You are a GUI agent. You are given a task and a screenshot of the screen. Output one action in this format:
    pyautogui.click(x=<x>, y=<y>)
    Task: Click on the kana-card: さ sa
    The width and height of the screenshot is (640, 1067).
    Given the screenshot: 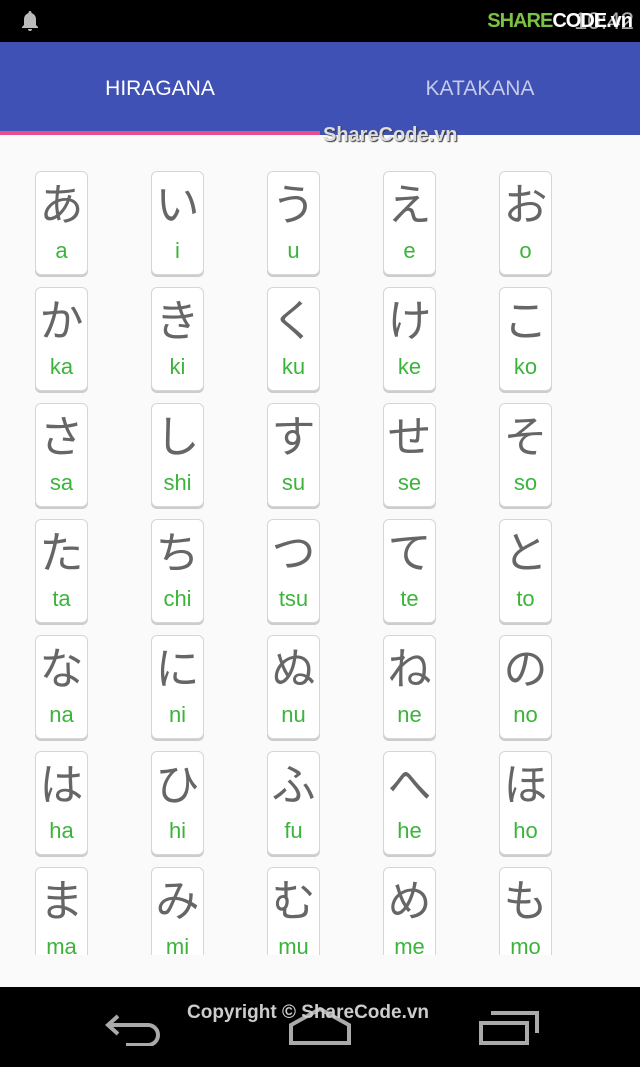 What is the action you would take?
    pyautogui.click(x=61, y=455)
    